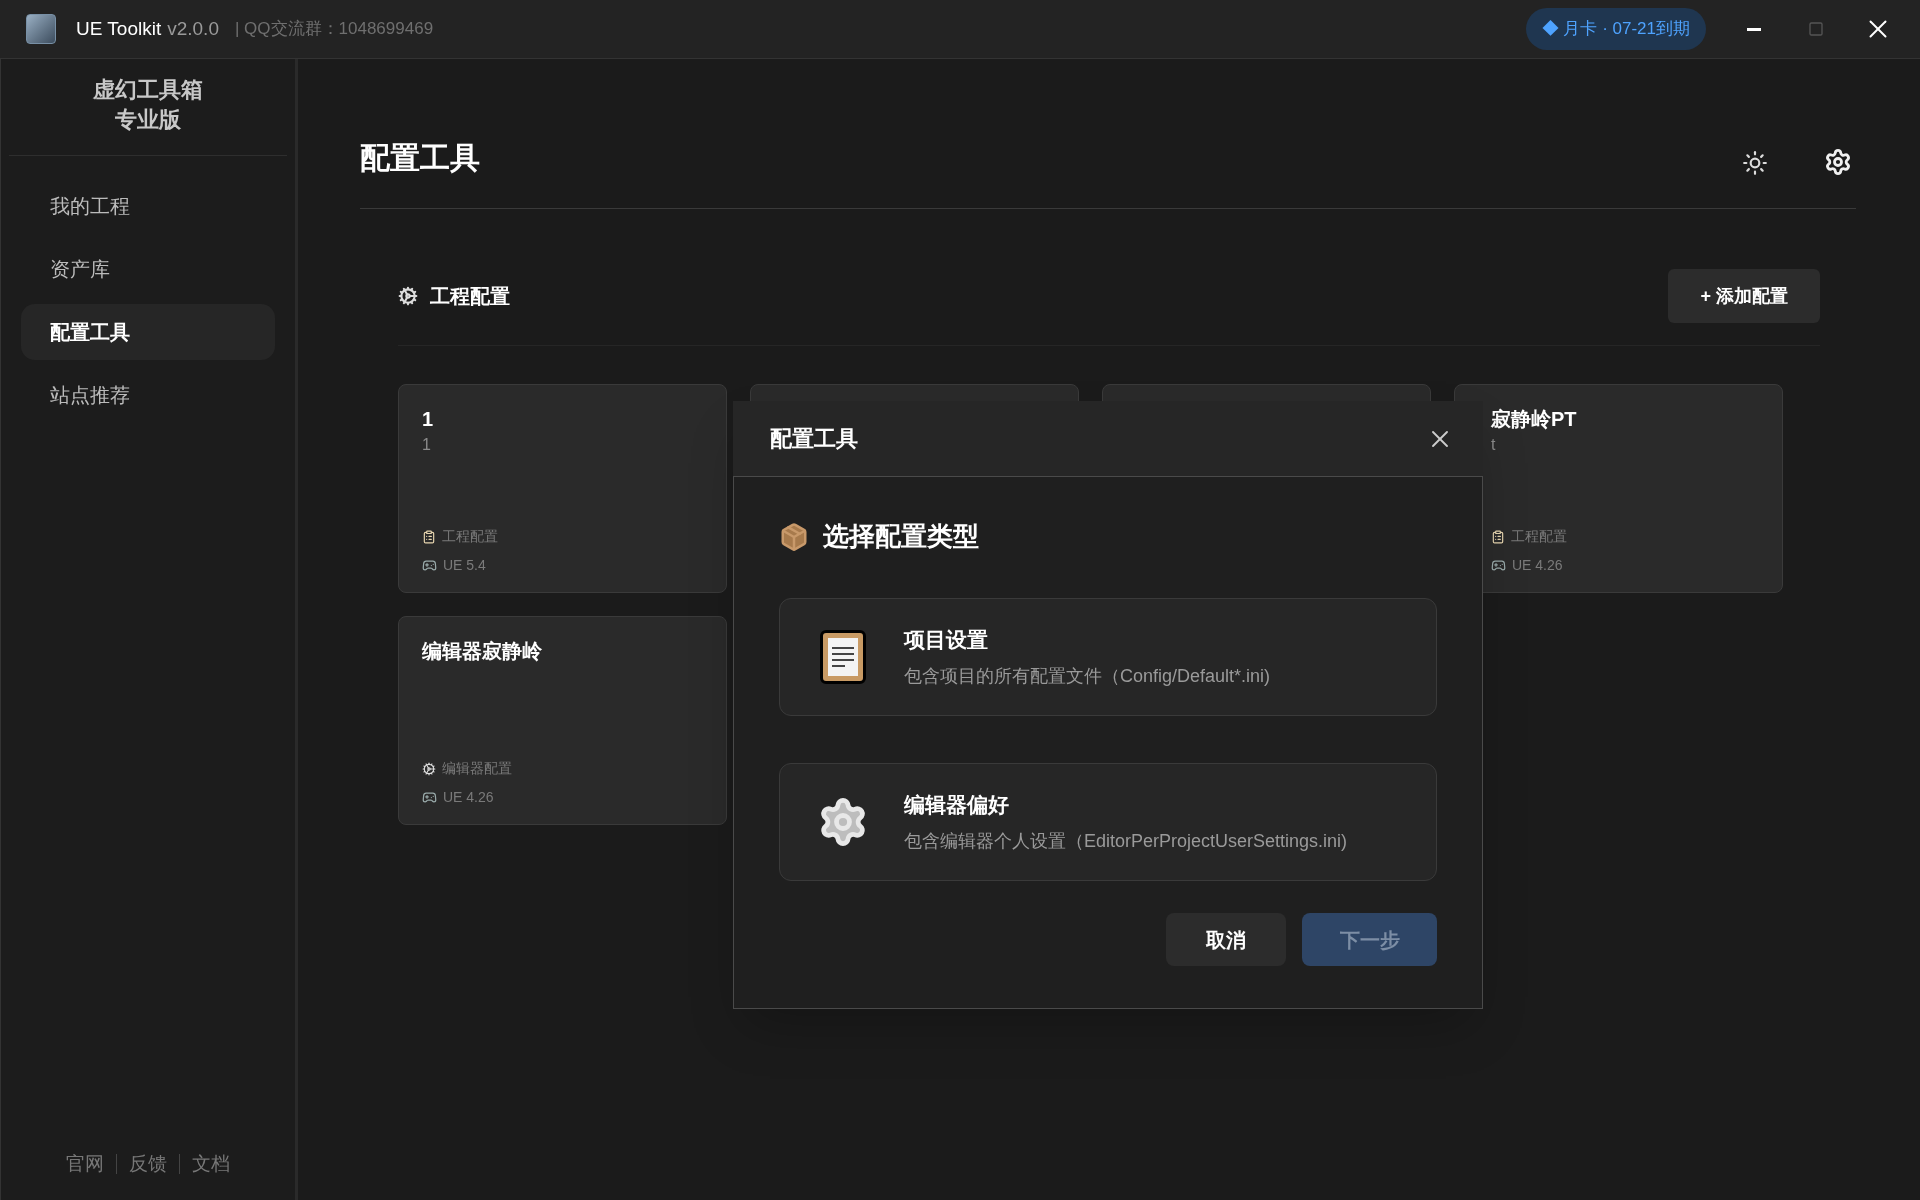 The height and width of the screenshot is (1200, 1920). What do you see at coordinates (482, 651) in the screenshot?
I see `card-title: 编辑器寂静岭` at bounding box center [482, 651].